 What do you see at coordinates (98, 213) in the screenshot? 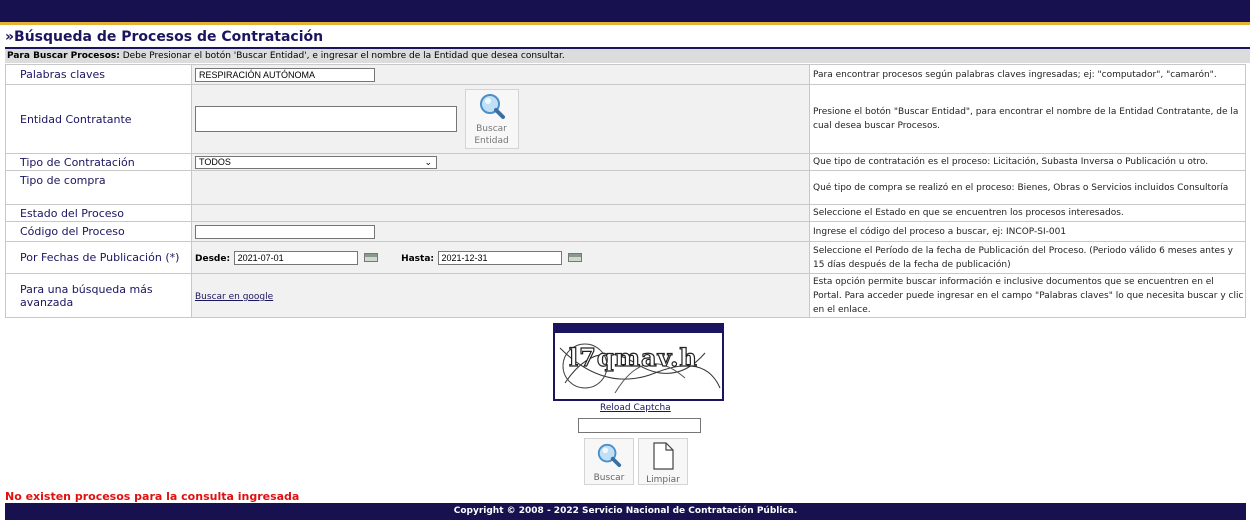
I see `status-label: Estado del Proceso` at bounding box center [98, 213].